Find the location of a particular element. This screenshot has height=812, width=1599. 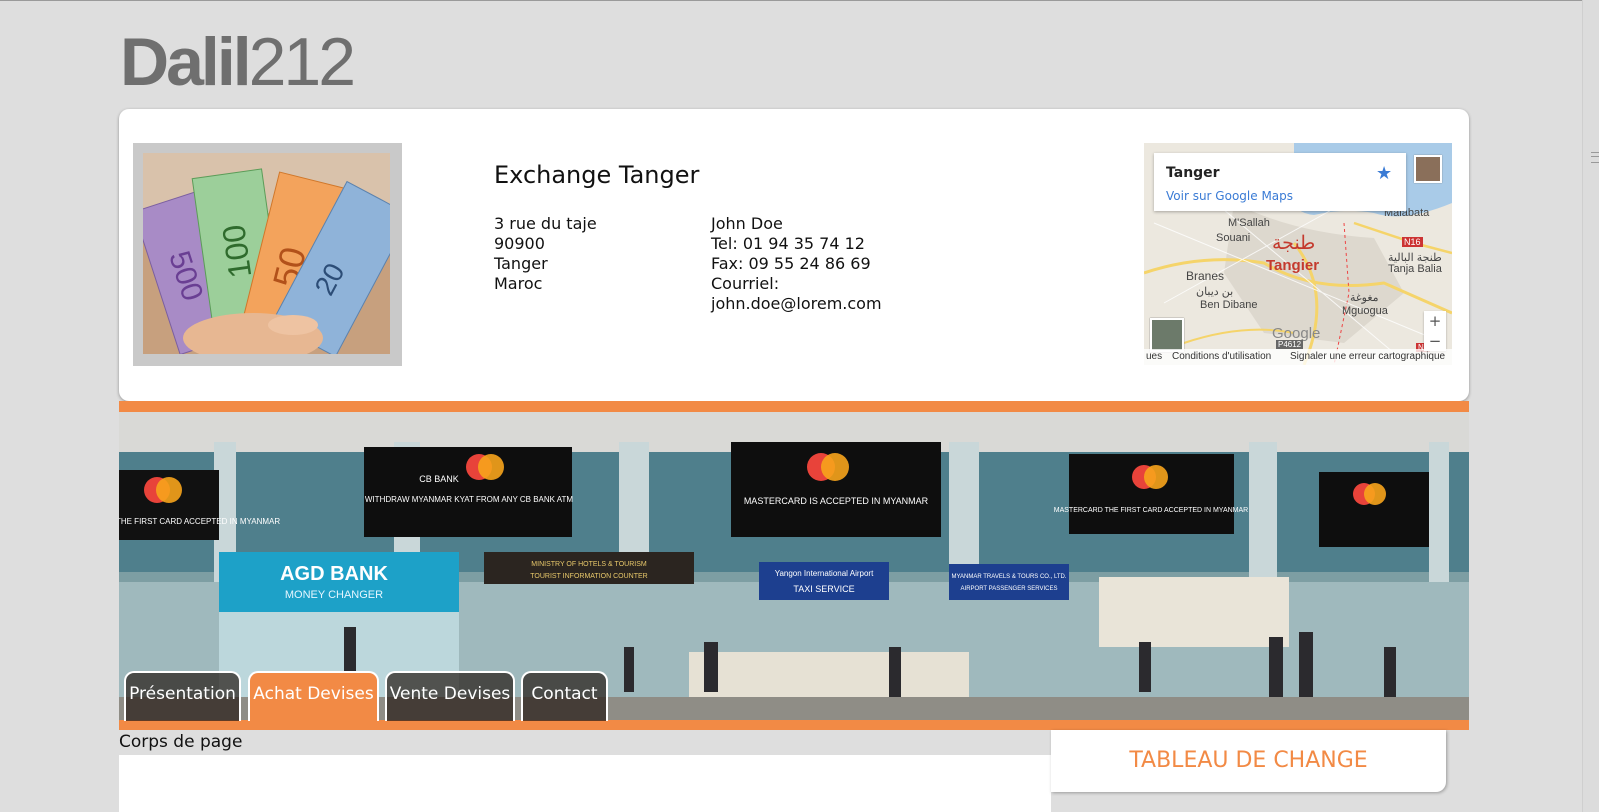

sign-tourist-info: TOURIST INFORMATION COUNTER is located at coordinates (588, 576).